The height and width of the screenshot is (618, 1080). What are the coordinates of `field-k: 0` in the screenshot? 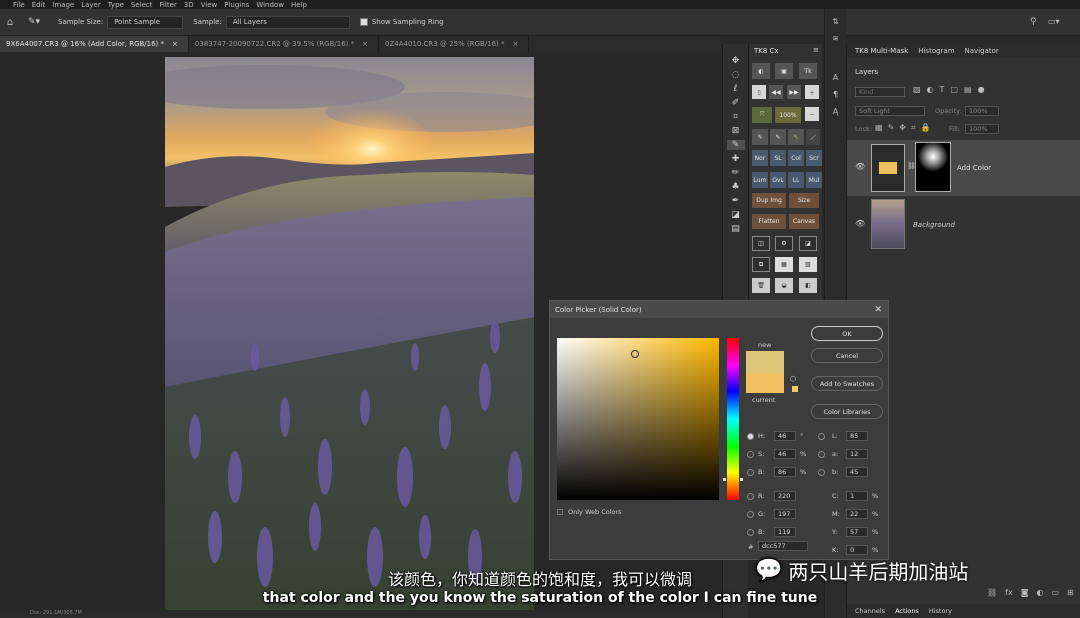 It's located at (857, 550).